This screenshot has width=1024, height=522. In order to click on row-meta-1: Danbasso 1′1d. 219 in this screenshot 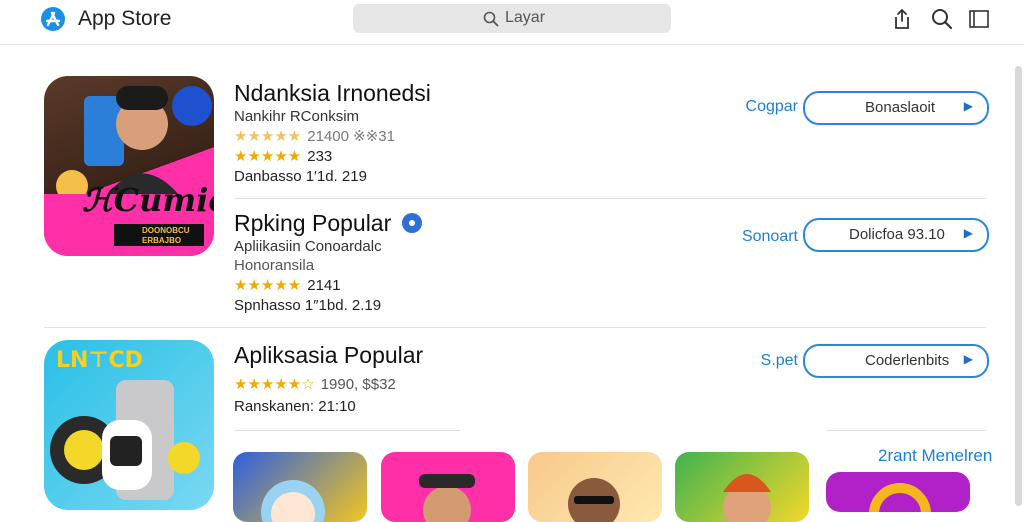, I will do `click(300, 176)`.